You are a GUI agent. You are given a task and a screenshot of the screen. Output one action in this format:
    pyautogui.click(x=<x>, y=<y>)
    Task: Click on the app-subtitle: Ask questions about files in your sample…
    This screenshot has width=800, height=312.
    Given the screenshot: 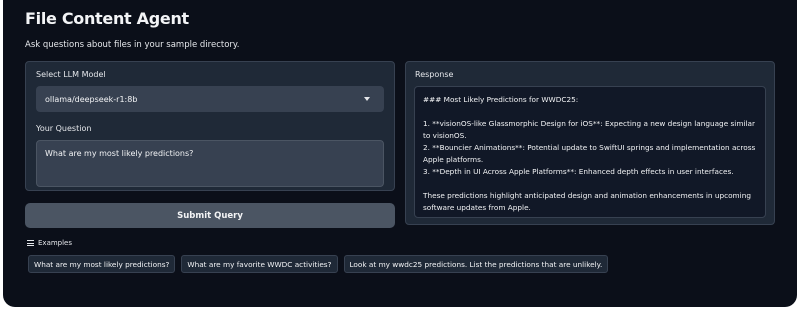 What is the action you would take?
    pyautogui.click(x=132, y=45)
    